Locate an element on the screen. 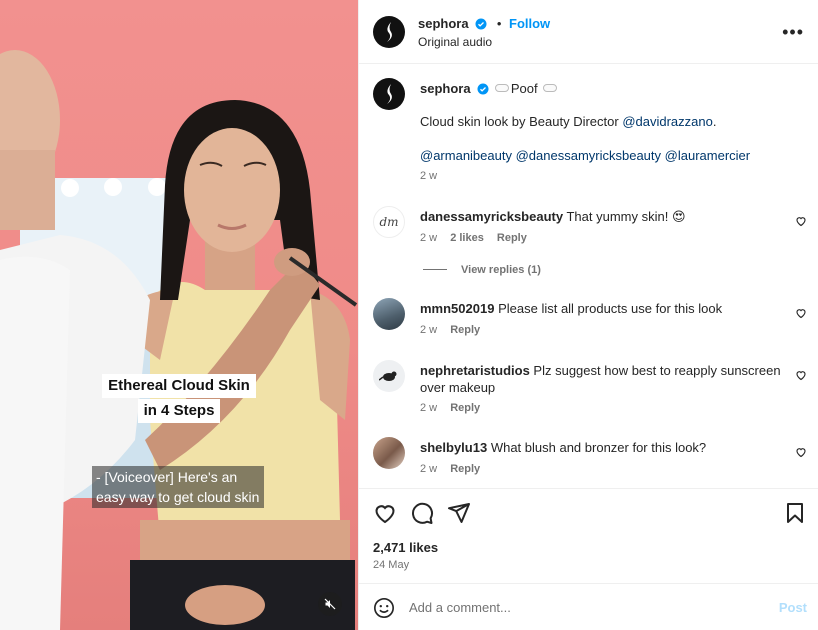 Image resolution: width=818 pixels, height=630 pixels. mention-link: @danessamyricksbeauty is located at coordinates (588, 155).